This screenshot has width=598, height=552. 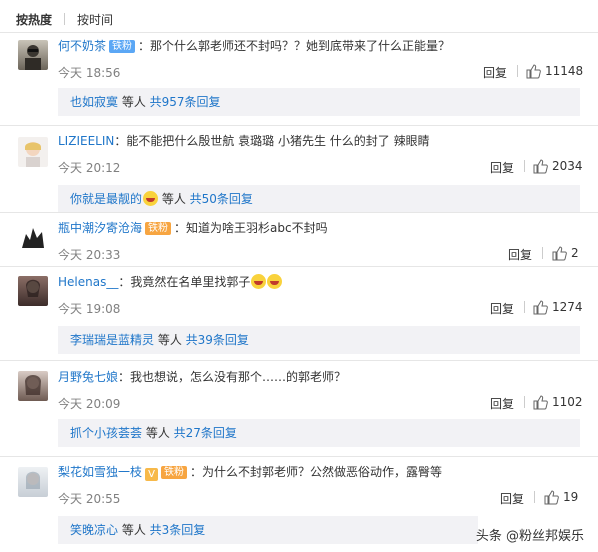 I want to click on replies-summary: 笑晚凉心 等人 共3条回复, so click(x=268, y=530).